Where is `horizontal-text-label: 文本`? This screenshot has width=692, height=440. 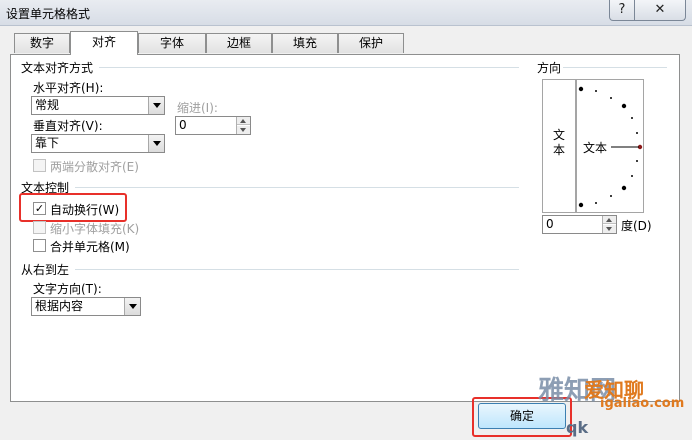
horizontal-text-label: 文本 is located at coordinates (595, 148).